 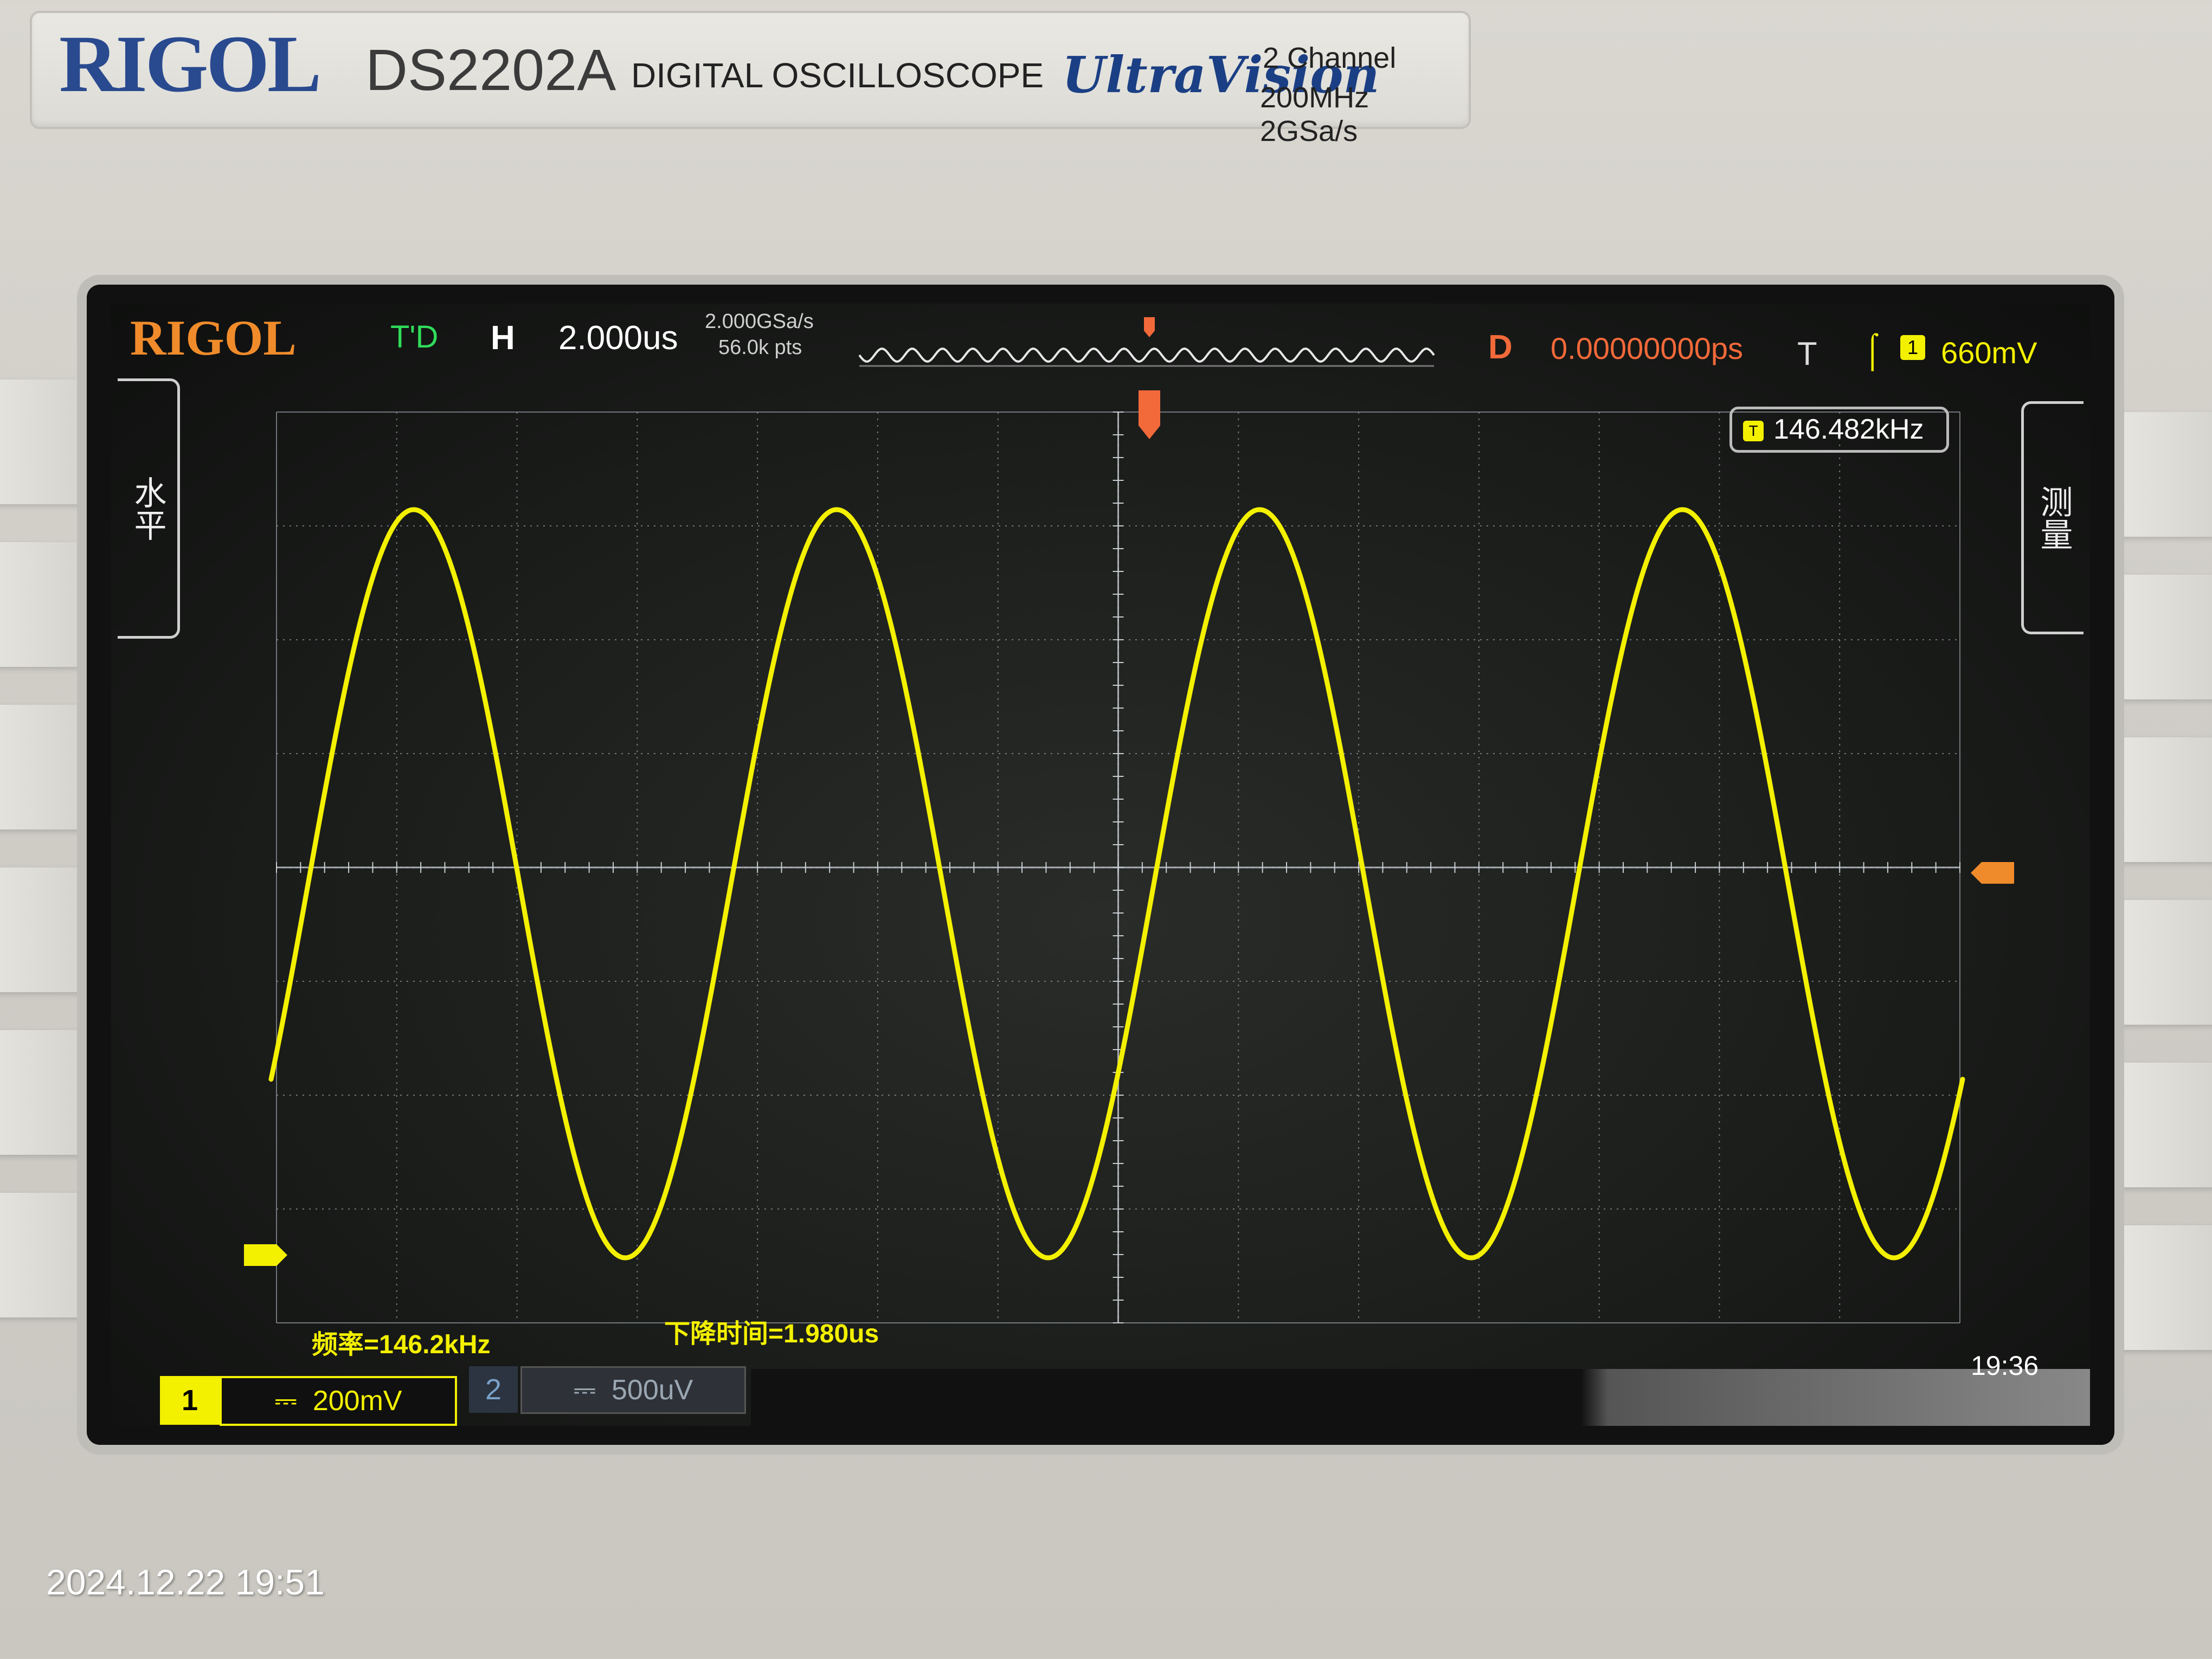 What do you see at coordinates (357, 1401) in the screenshot?
I see `channel-1-scale-value: 200mV` at bounding box center [357, 1401].